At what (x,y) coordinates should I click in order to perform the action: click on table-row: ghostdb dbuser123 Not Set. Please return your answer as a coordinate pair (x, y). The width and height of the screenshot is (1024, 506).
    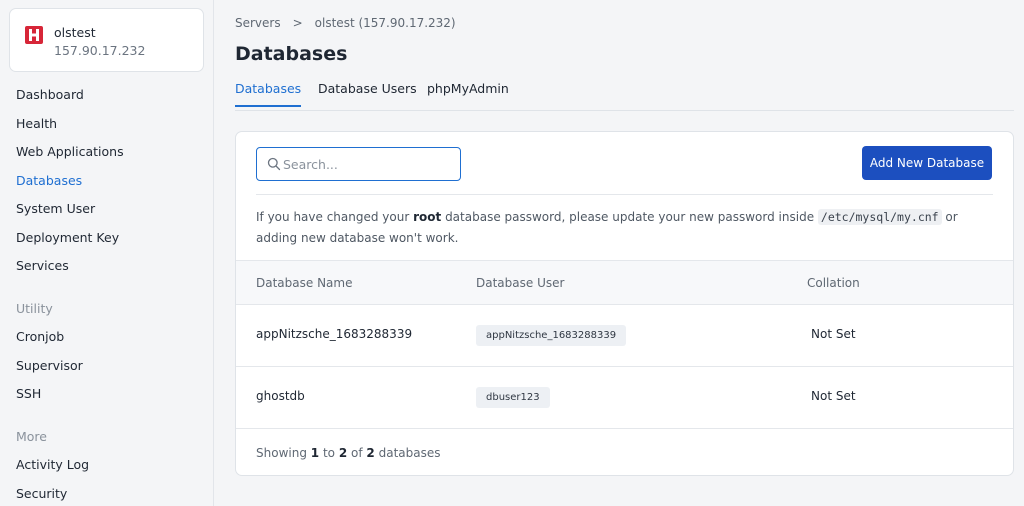
    Looking at the image, I should click on (624, 398).